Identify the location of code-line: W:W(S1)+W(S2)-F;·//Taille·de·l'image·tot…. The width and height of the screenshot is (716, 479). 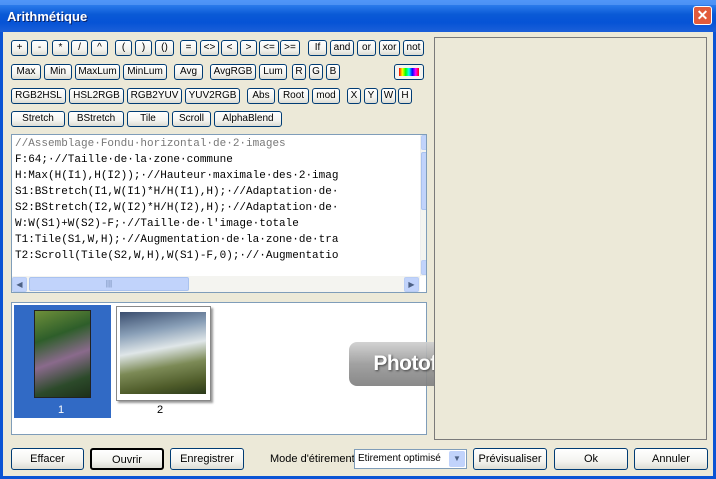
(157, 224).